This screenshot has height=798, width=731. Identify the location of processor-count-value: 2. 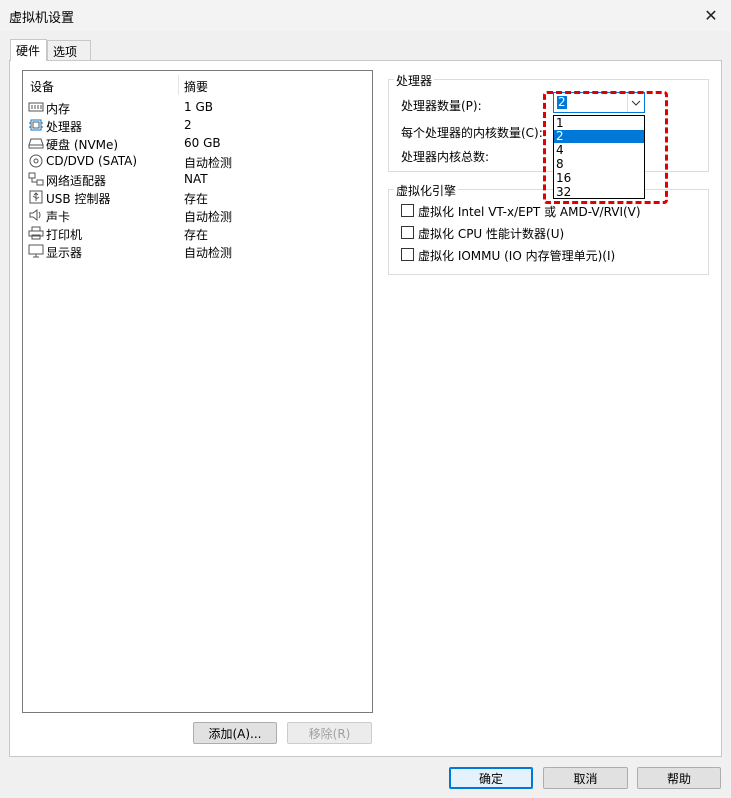
(562, 102).